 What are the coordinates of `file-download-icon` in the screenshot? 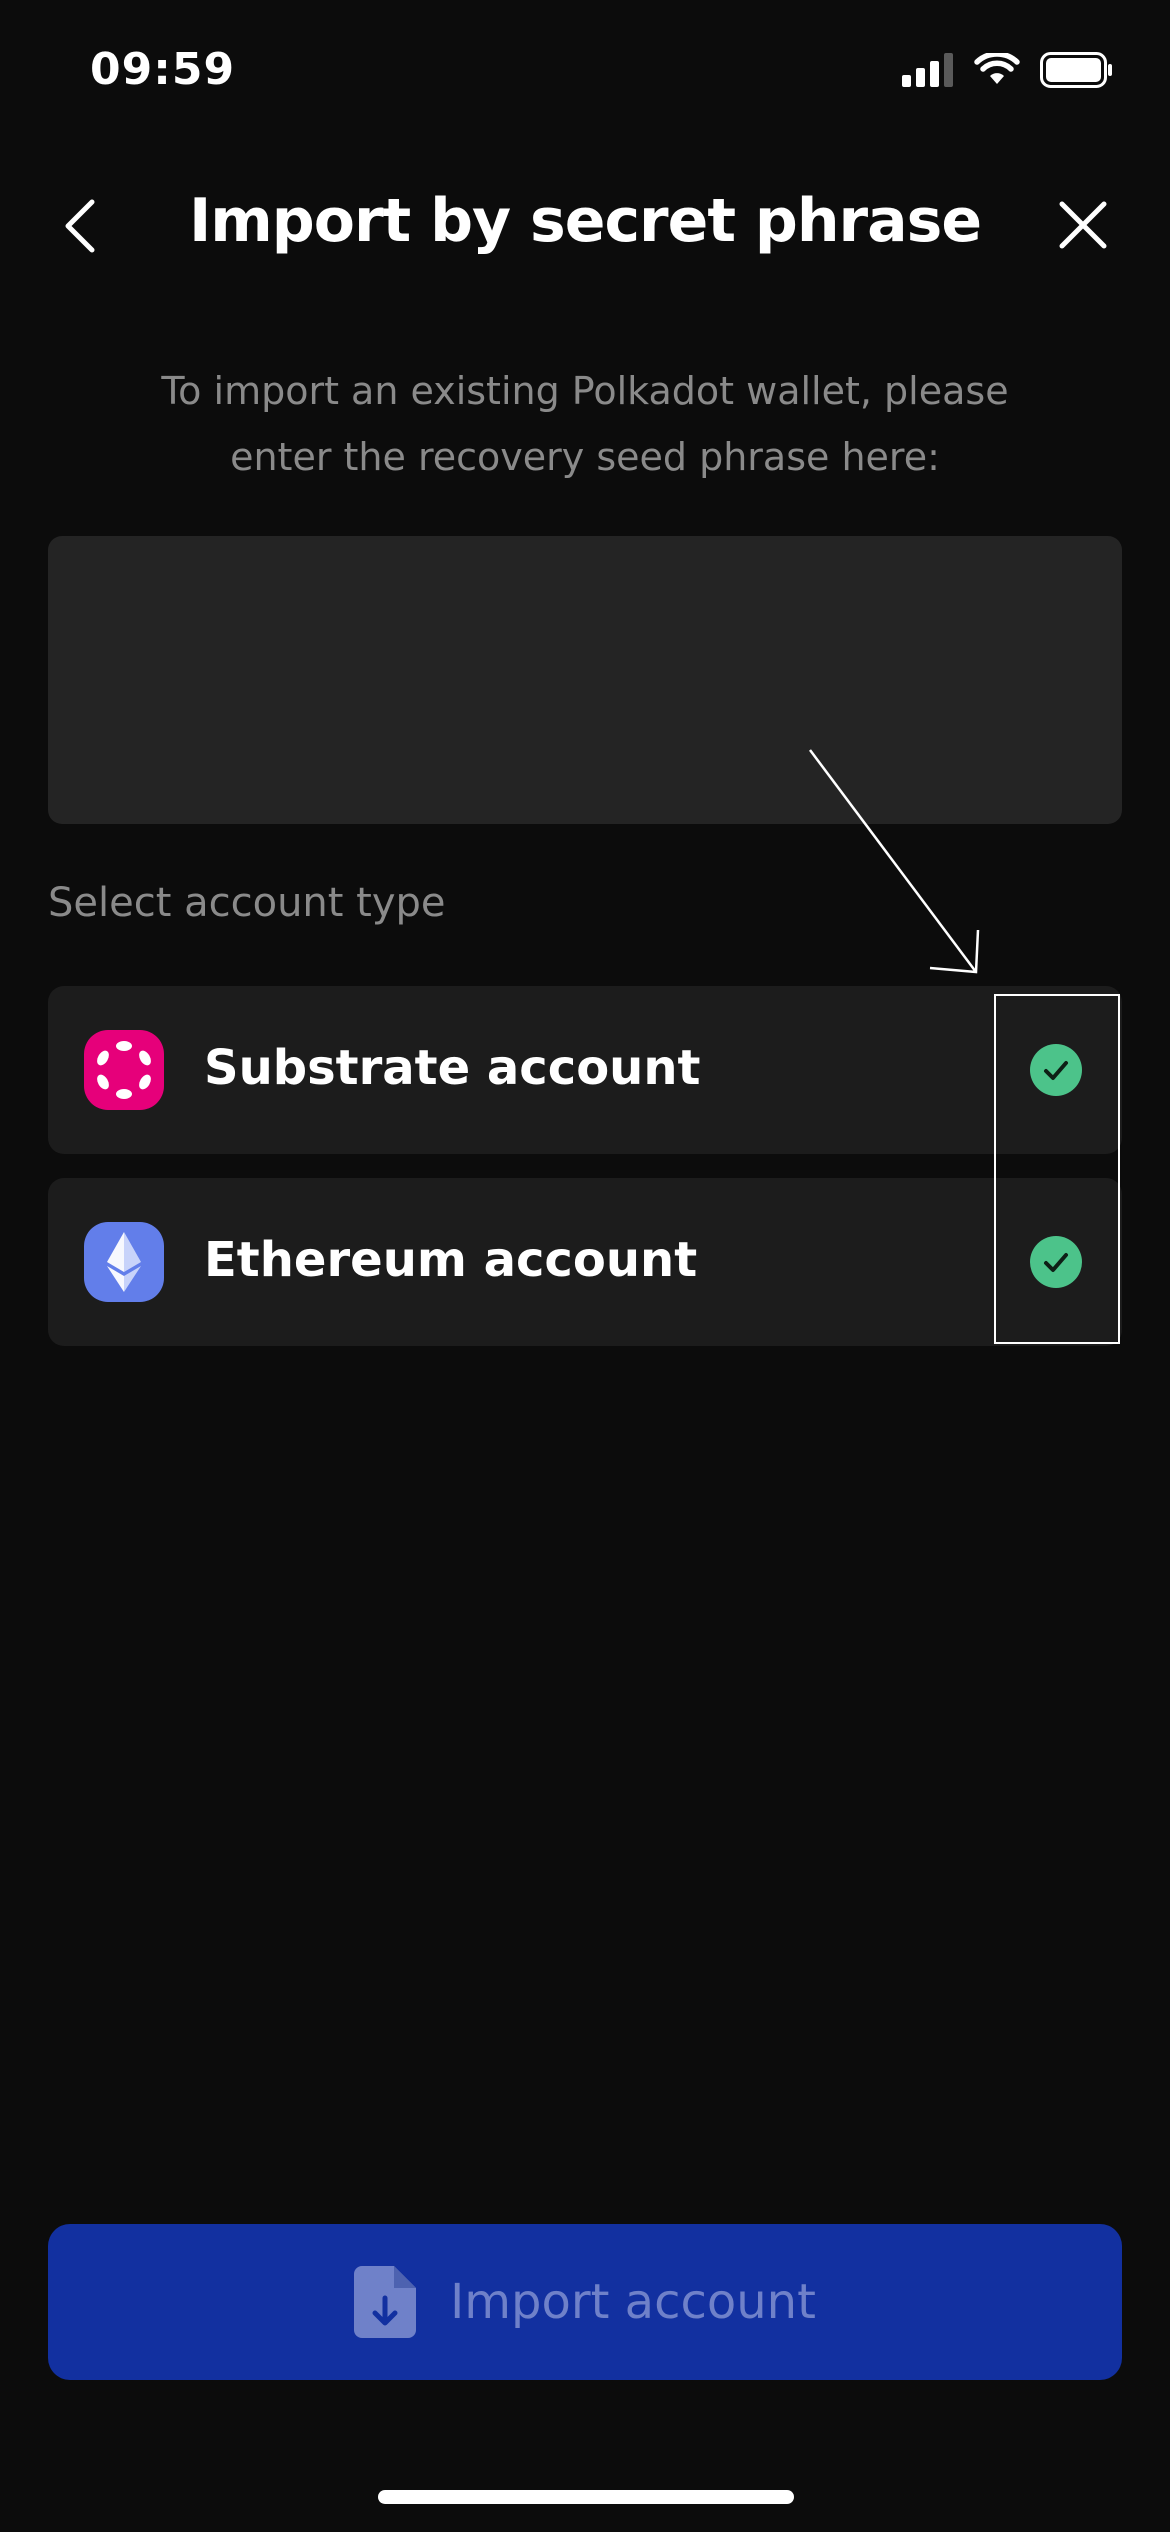 It's located at (385, 2302).